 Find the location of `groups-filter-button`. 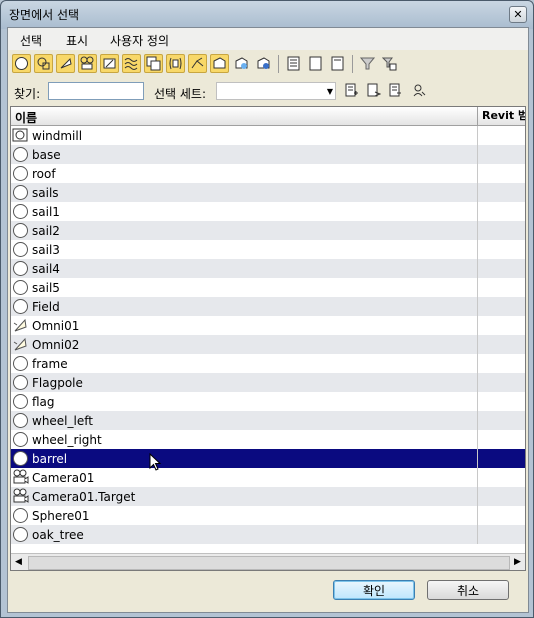

groups-filter-button is located at coordinates (153, 63).